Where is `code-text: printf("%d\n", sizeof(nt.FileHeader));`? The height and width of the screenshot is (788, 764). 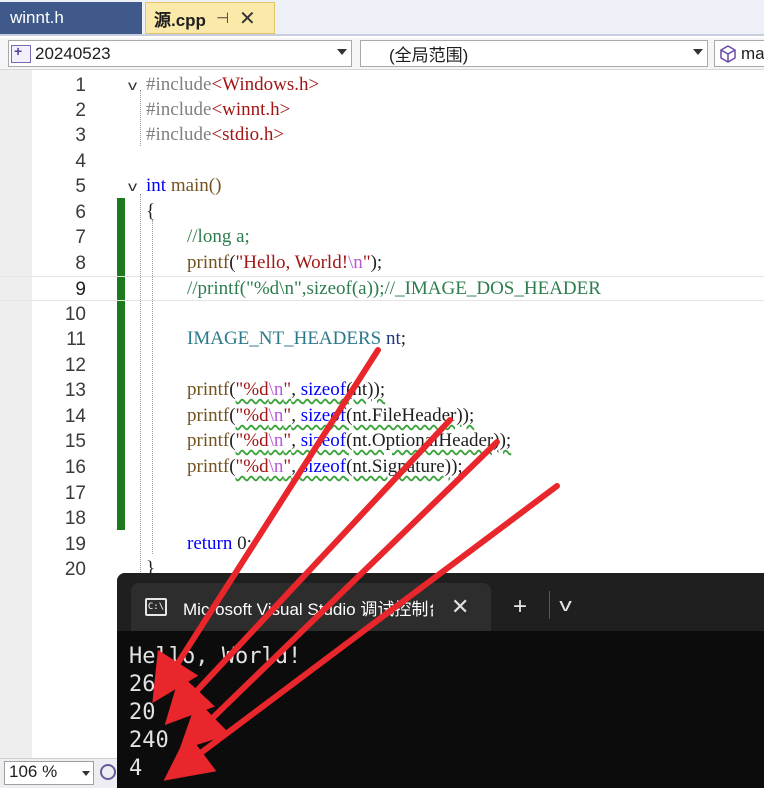
code-text: printf("%d\n", sizeof(nt.FileHeader)); is located at coordinates (331, 415).